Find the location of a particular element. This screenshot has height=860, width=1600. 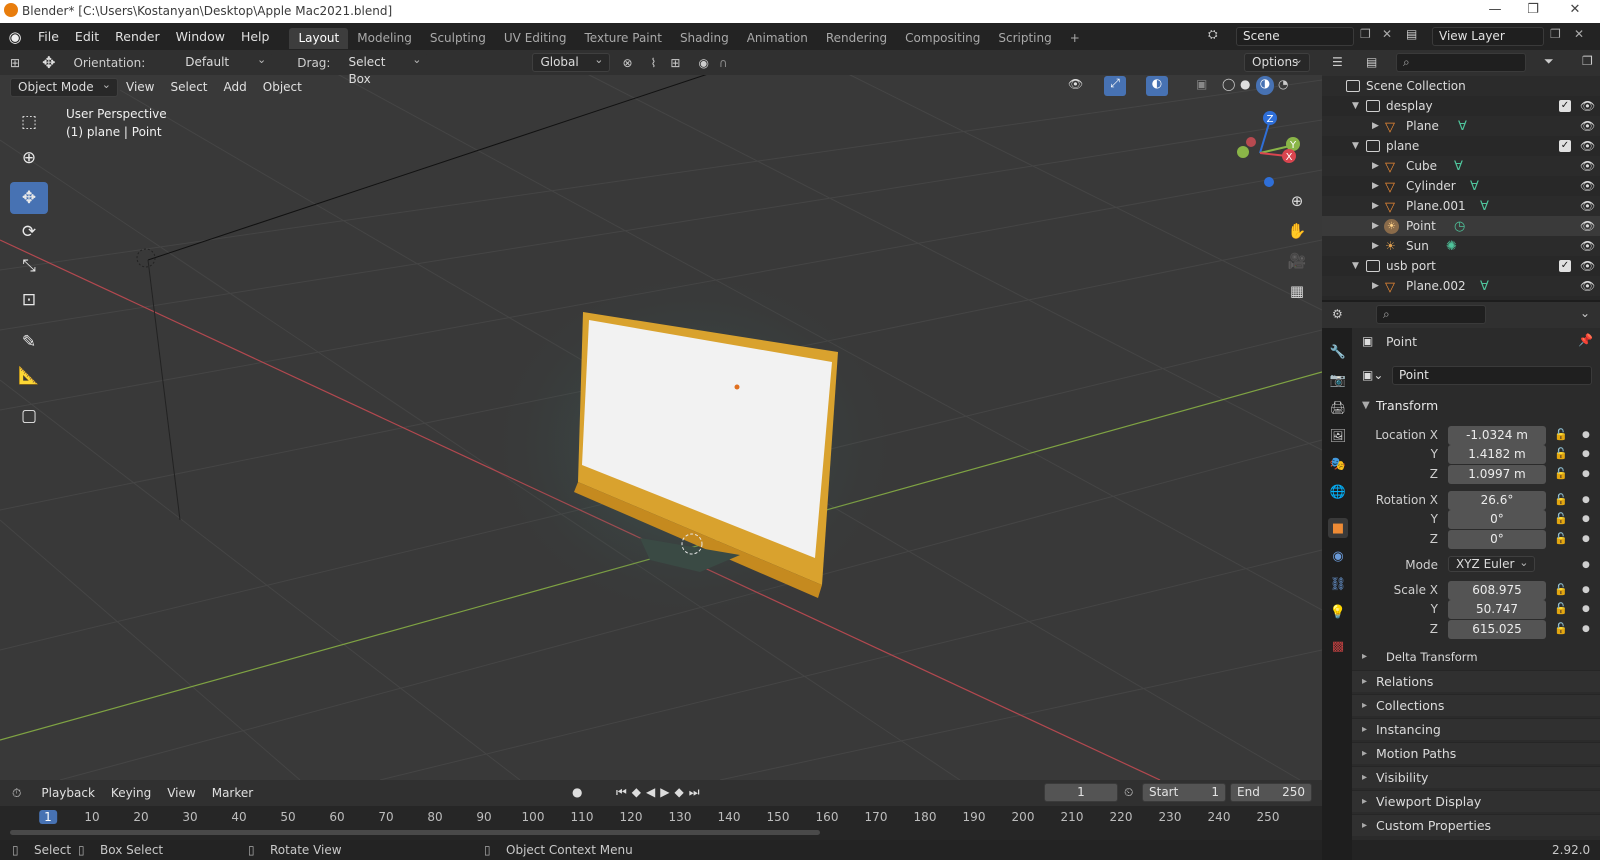

solid-shading-icon: ● is located at coordinates (1245, 84).